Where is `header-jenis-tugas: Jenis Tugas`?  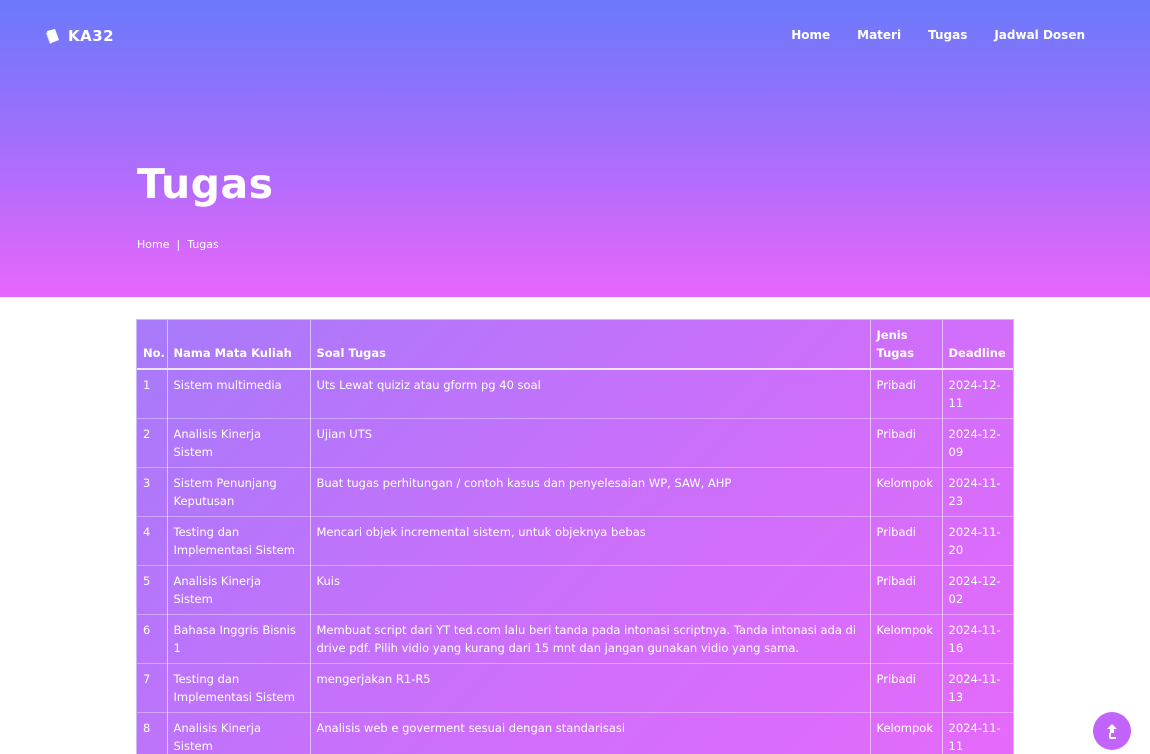 header-jenis-tugas: Jenis Tugas is located at coordinates (906, 345).